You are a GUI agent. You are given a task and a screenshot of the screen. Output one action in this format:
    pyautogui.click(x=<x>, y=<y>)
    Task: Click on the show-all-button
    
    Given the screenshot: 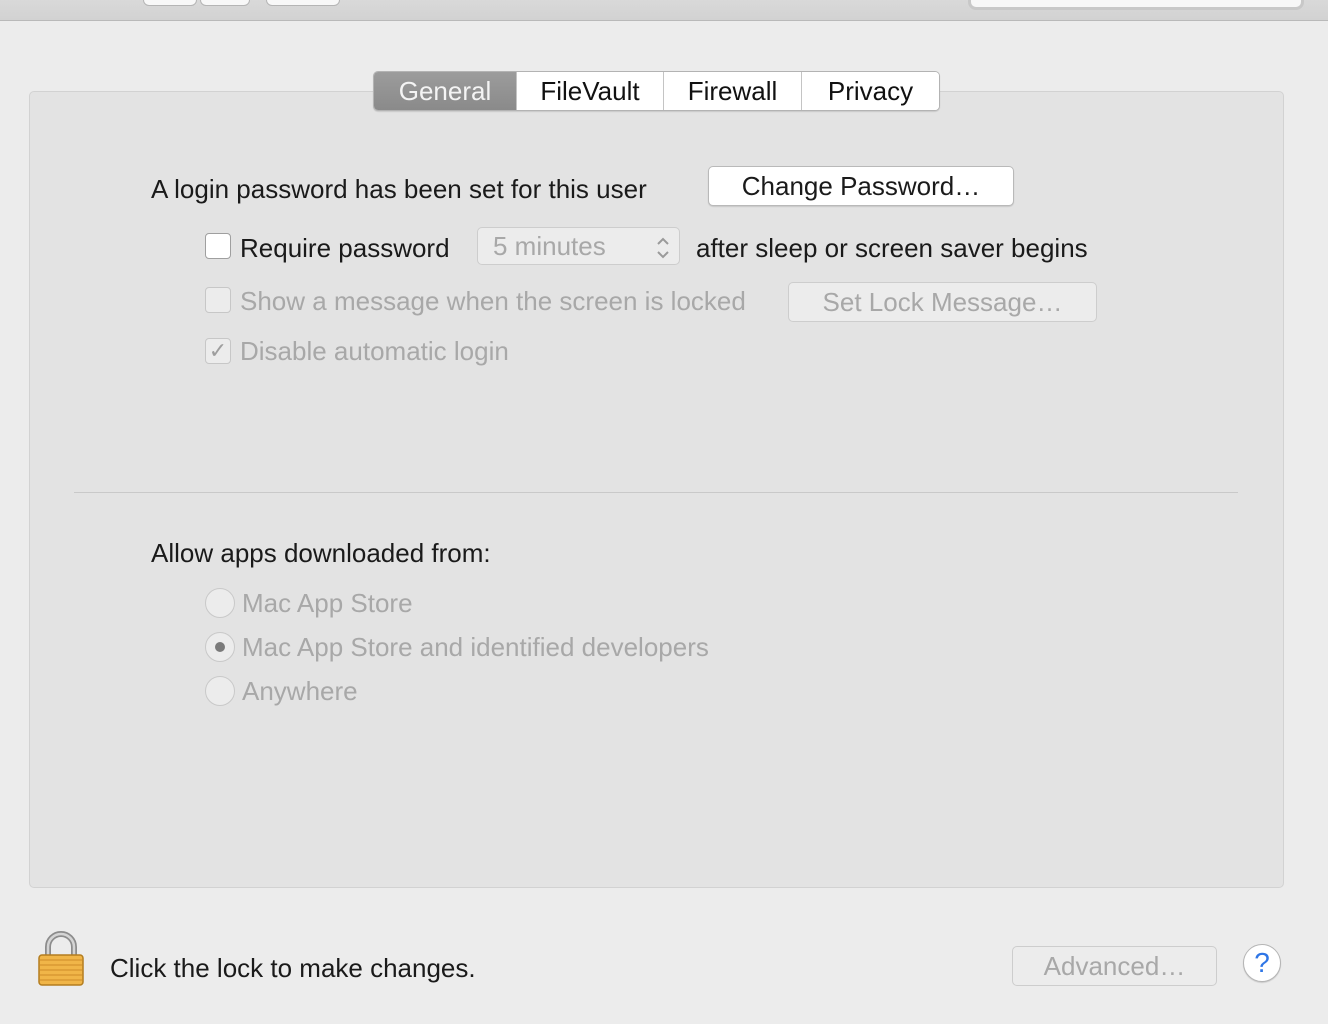 What is the action you would take?
    pyautogui.click(x=303, y=3)
    